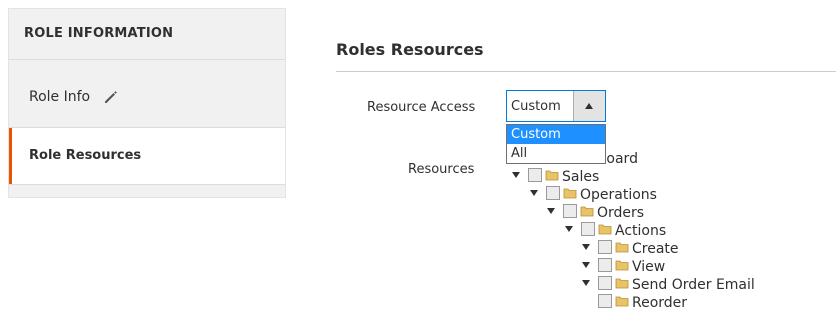 The height and width of the screenshot is (313, 836). What do you see at coordinates (581, 177) in the screenshot?
I see `tree-item-label: Sales` at bounding box center [581, 177].